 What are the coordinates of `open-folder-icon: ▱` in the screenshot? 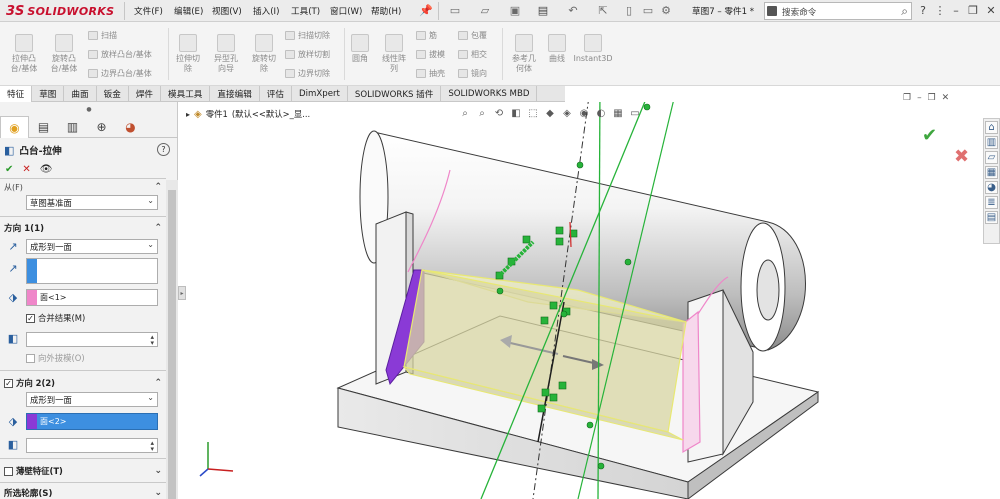 It's located at (485, 10).